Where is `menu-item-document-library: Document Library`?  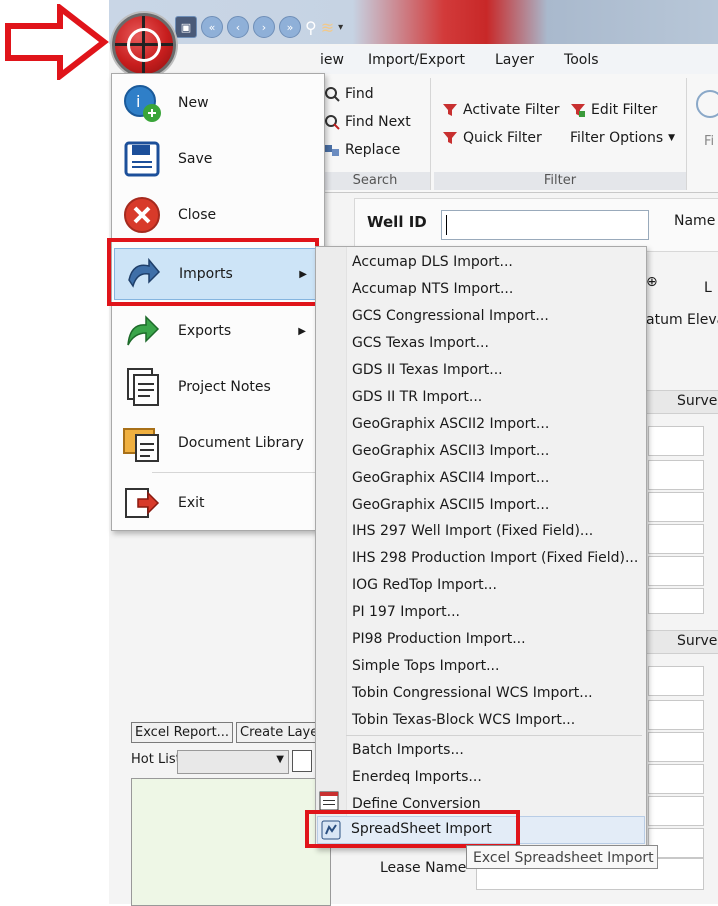 menu-item-document-library: Document Library is located at coordinates (217, 443).